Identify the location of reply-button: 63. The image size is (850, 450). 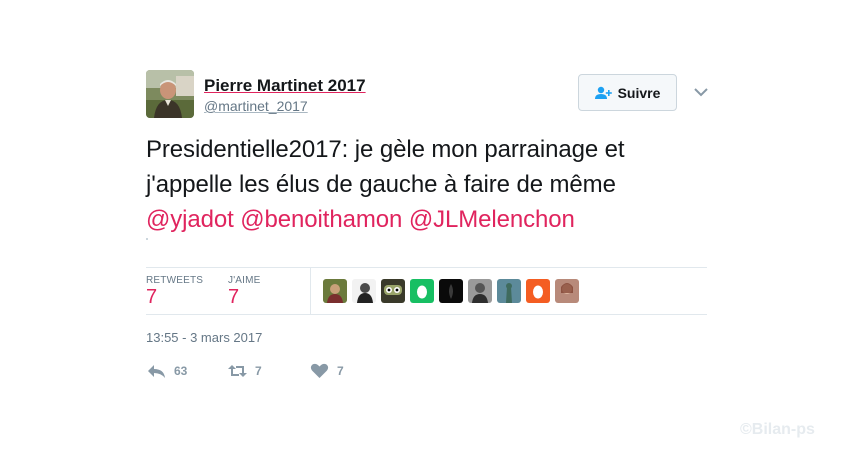
(167, 371).